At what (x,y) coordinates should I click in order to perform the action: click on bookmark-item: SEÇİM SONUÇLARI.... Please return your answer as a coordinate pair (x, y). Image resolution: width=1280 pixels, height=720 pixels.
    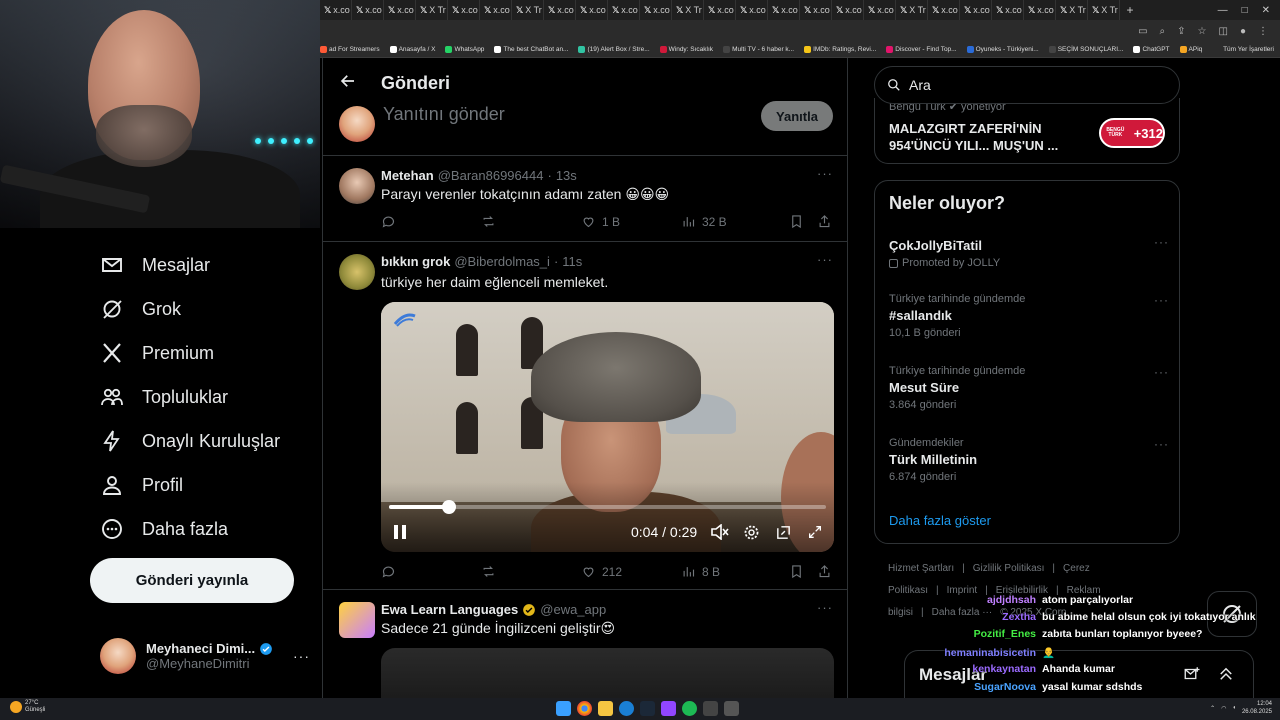
    Looking at the image, I should click on (1085, 49).